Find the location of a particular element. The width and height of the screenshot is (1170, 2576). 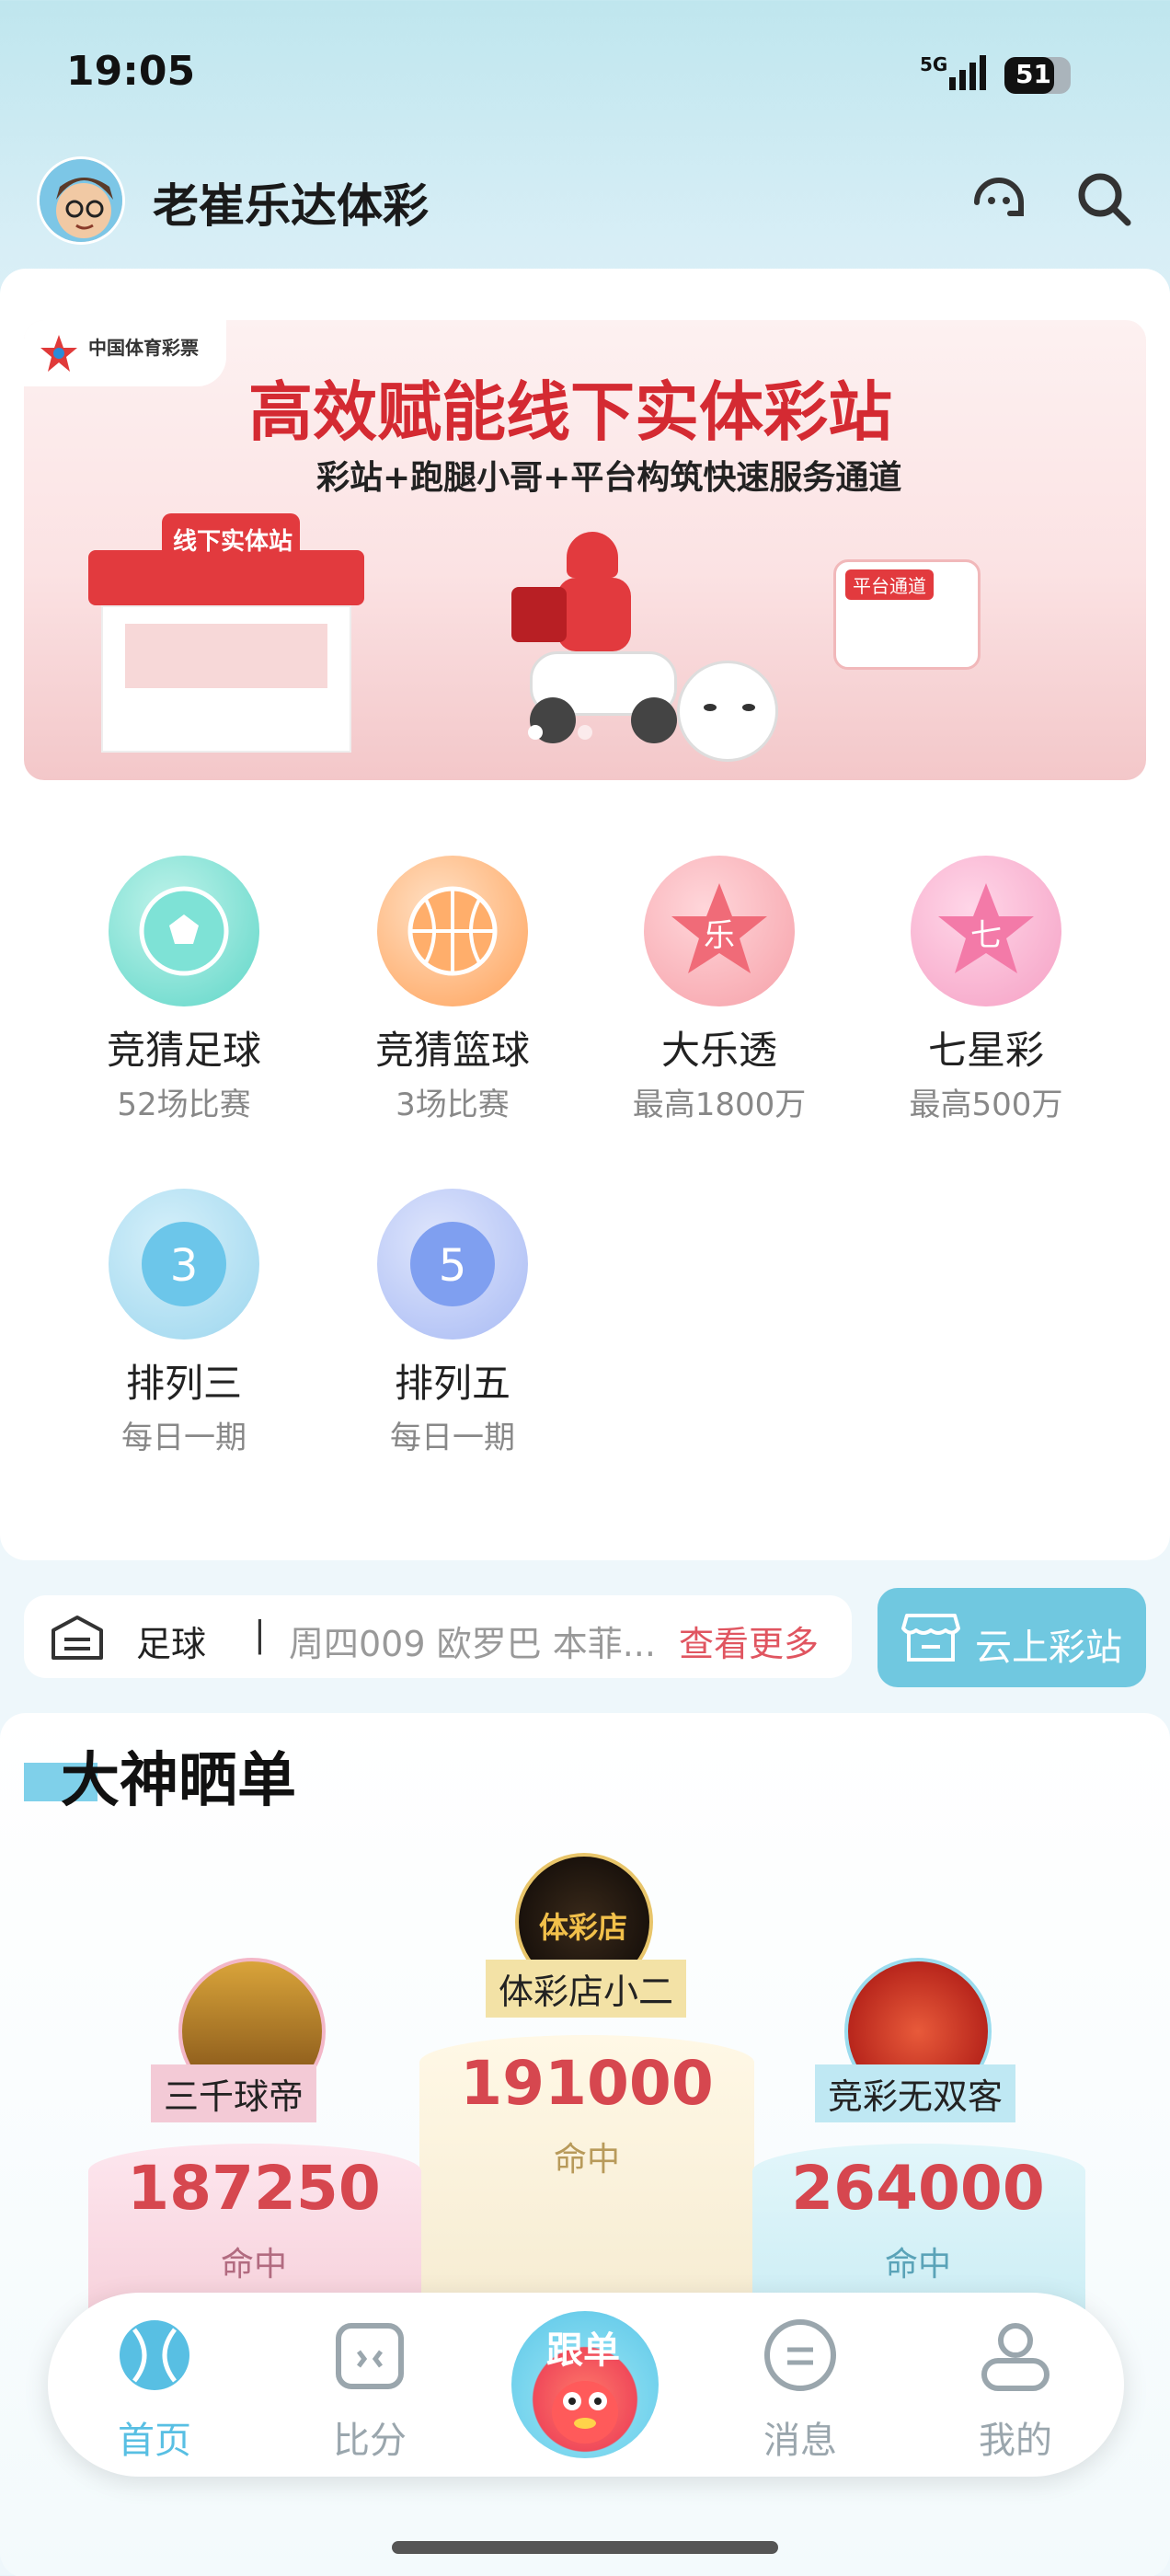

game-soccer: 竞猜足球 52场比赛 is located at coordinates (184, 990).